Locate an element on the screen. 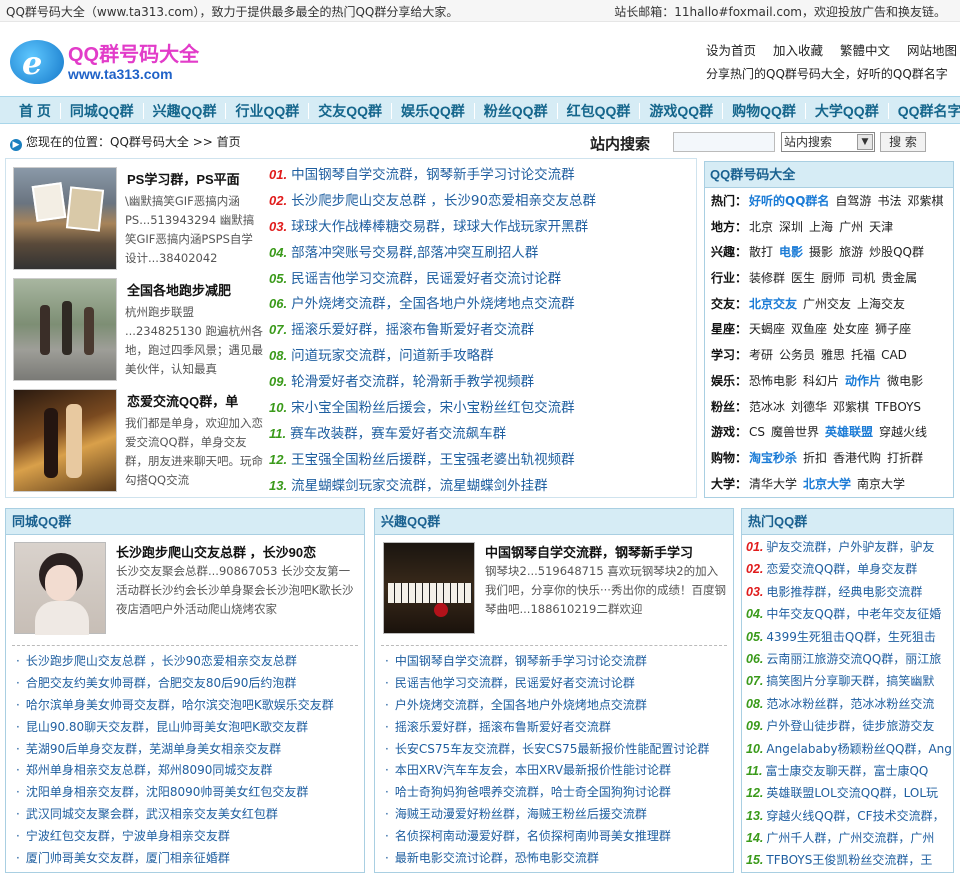 The width and height of the screenshot is (960, 873). nav-item: 购物QQ群 is located at coordinates (764, 111).